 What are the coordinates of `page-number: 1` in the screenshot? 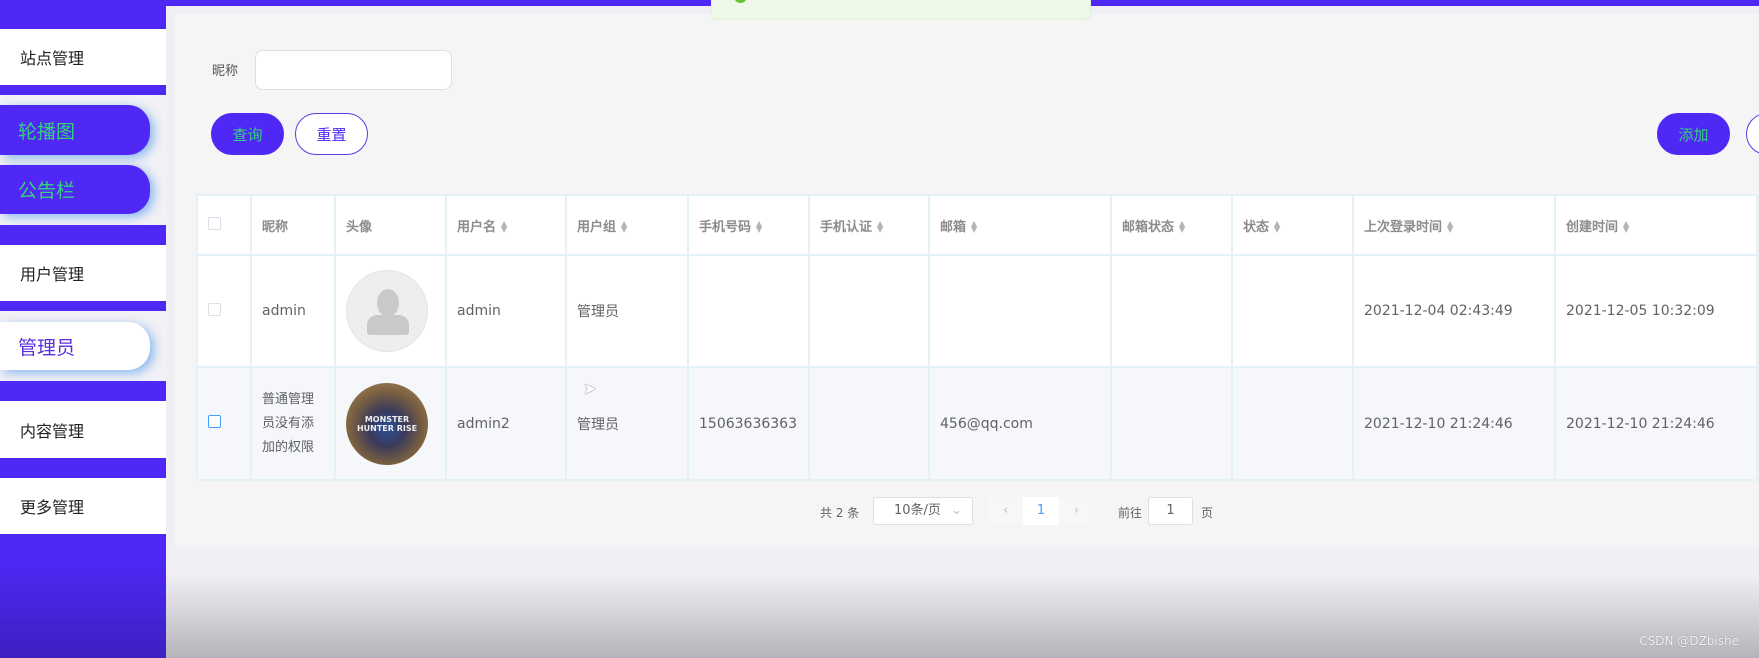 It's located at (1041, 511).